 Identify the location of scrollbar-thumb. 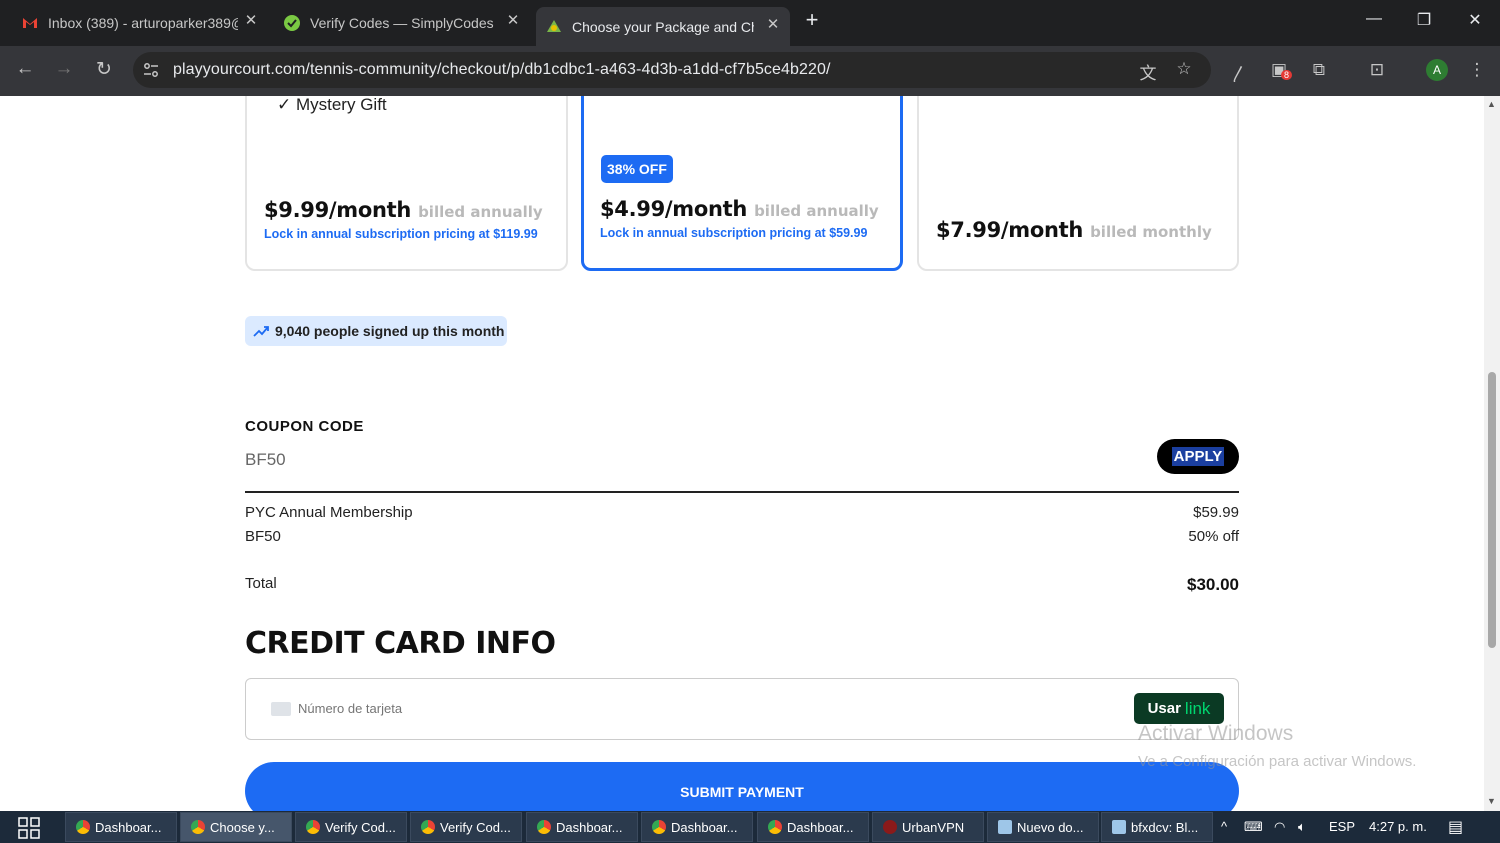
(1492, 510).